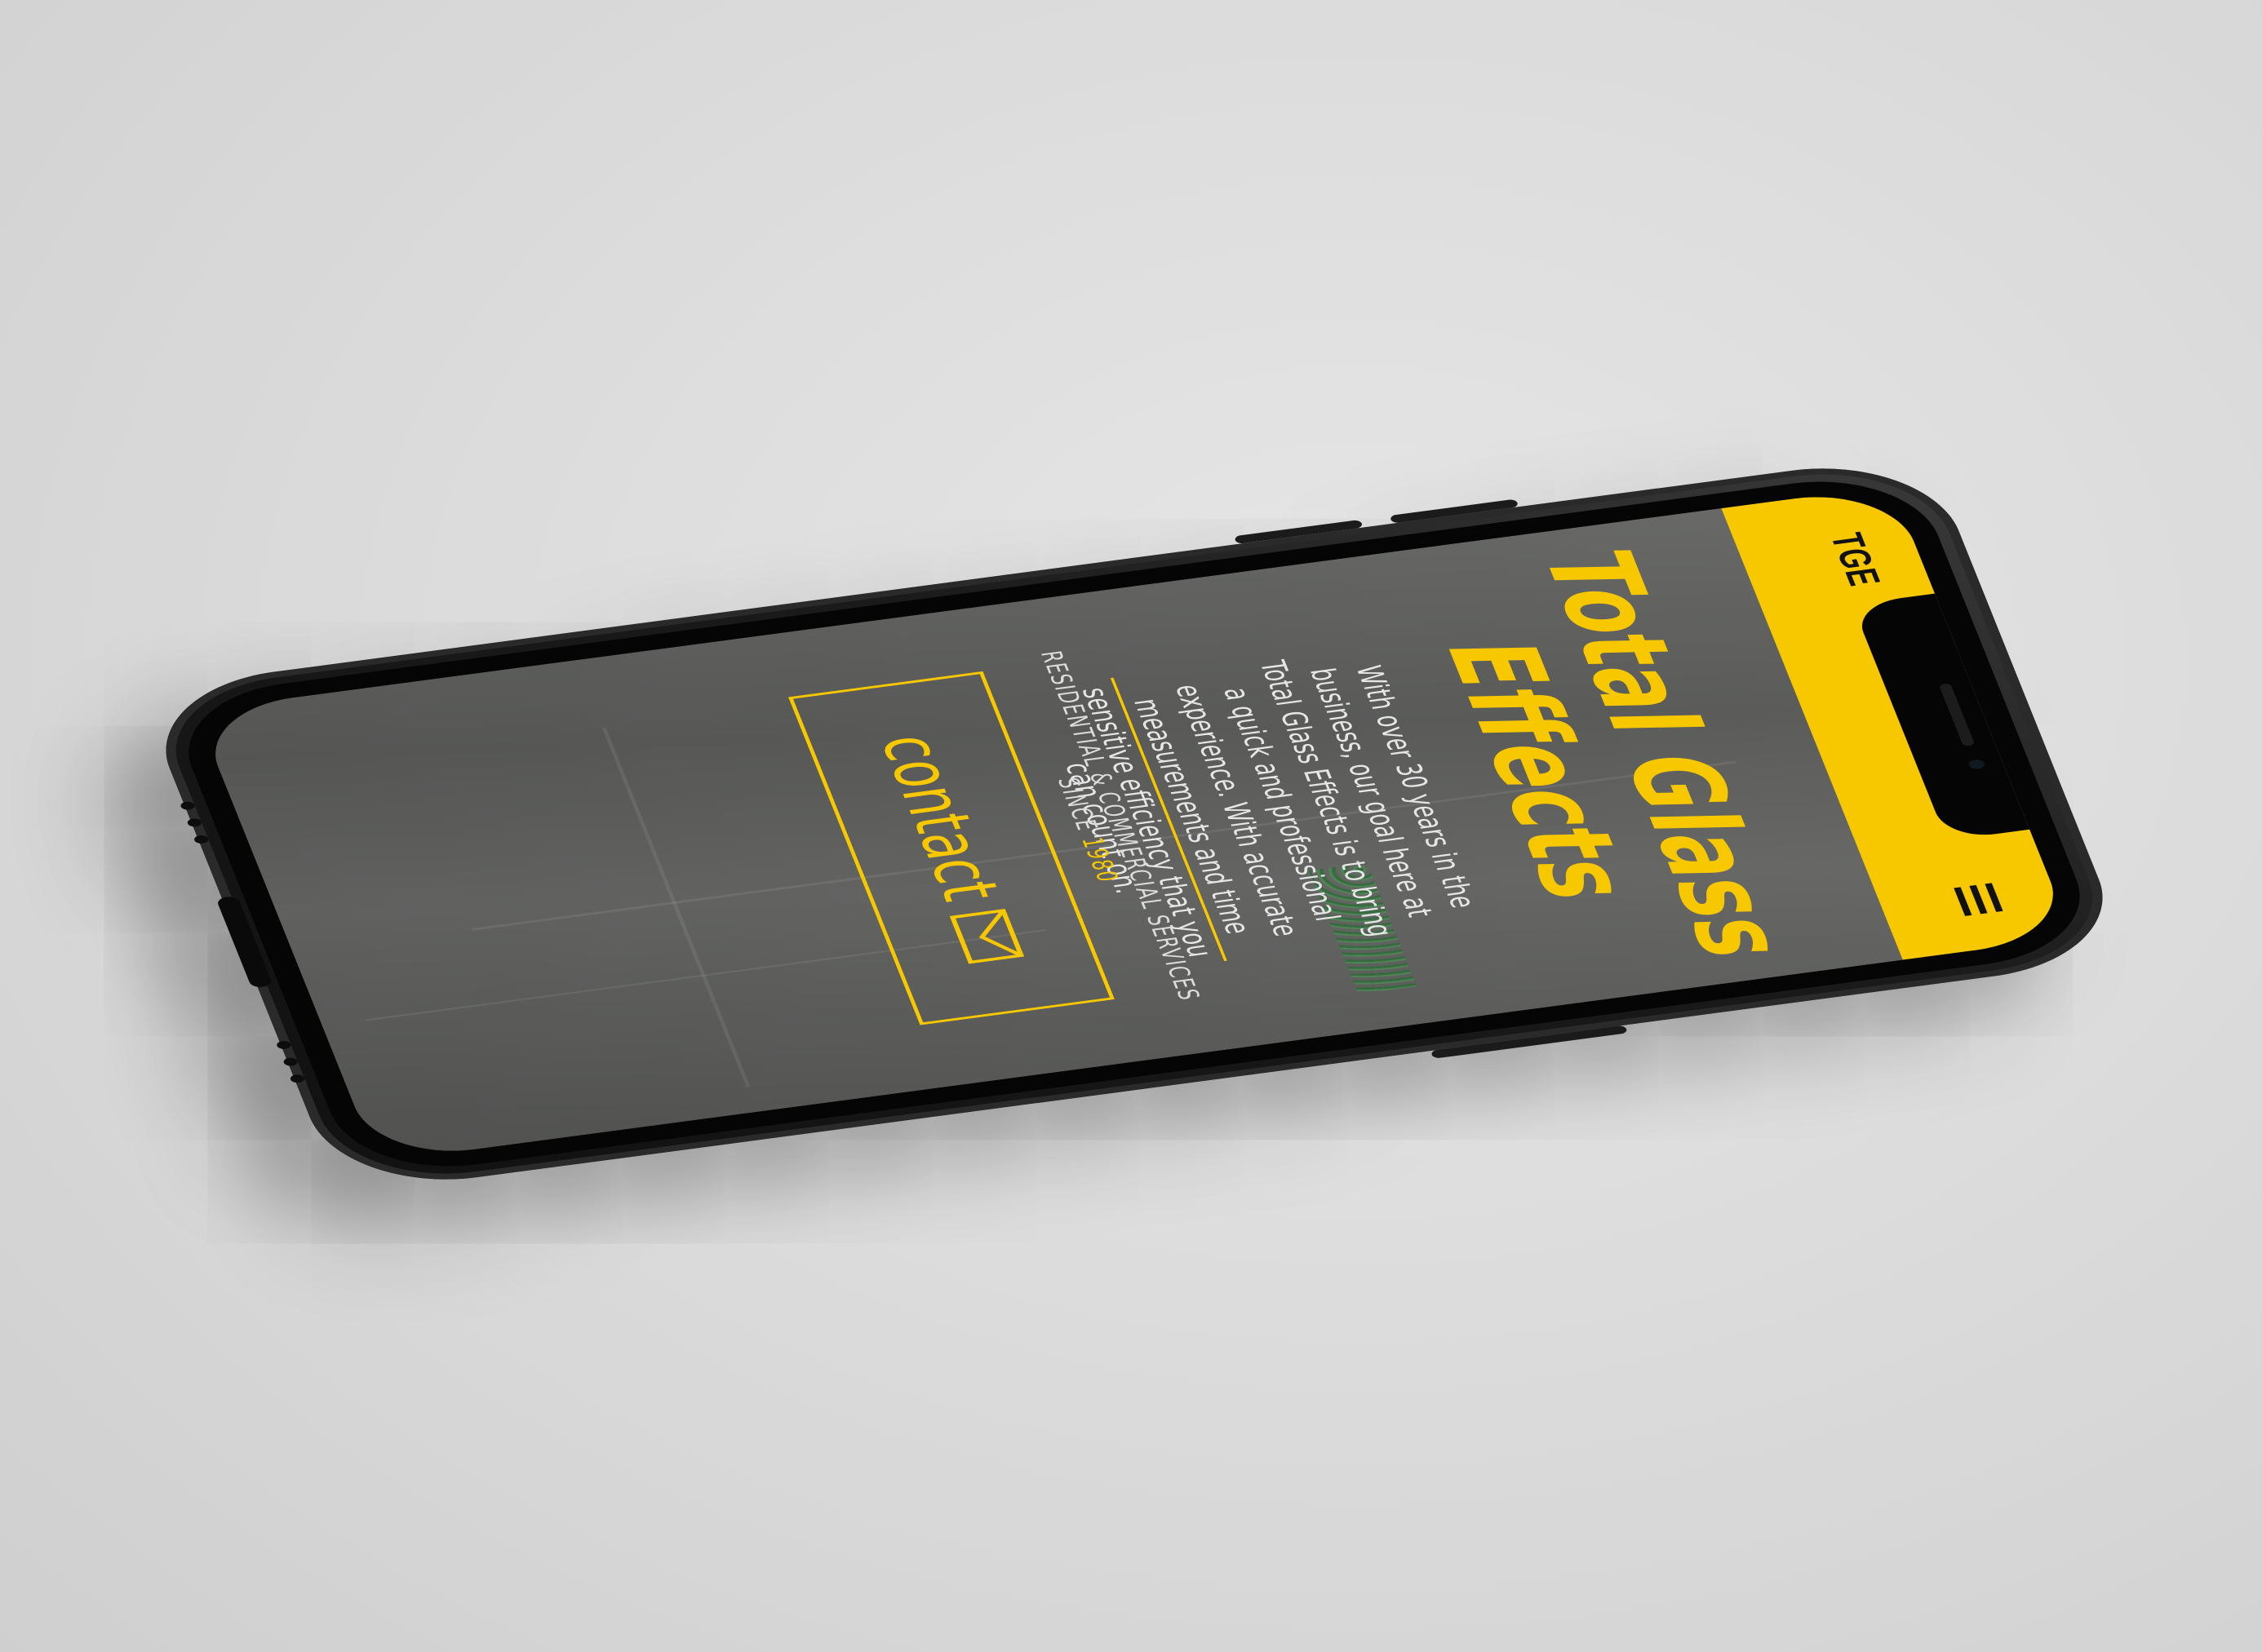  What do you see at coordinates (1957, 715) in the screenshot?
I see `earpiece-speaker` at bounding box center [1957, 715].